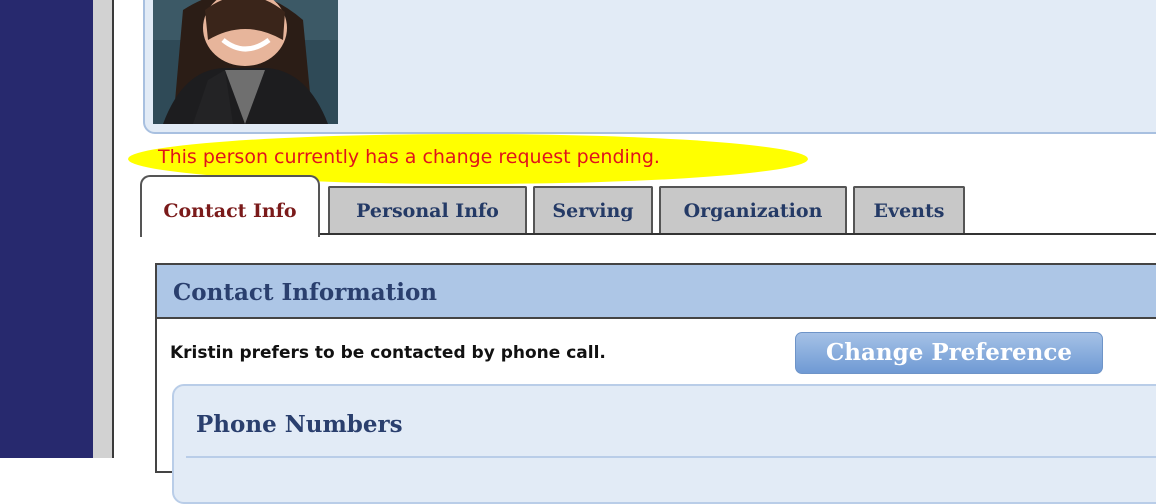  Describe the element at coordinates (949, 353) in the screenshot. I see `change-preference-button: Change Preference` at that location.